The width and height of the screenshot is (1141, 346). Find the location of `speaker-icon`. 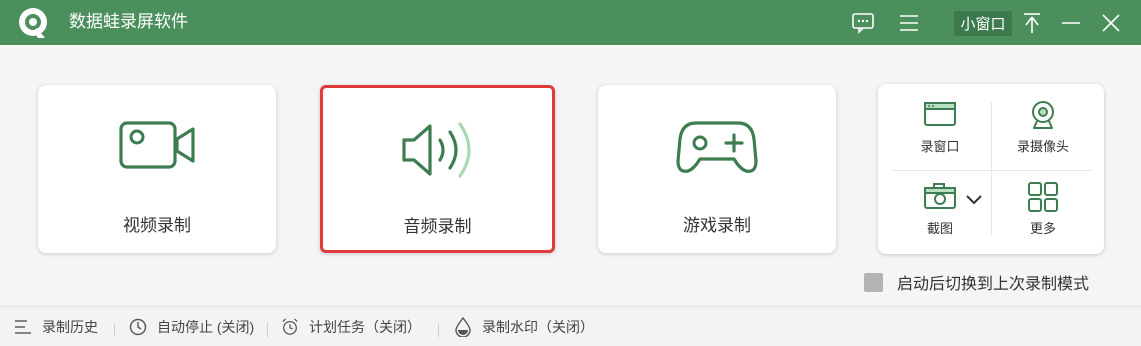

speaker-icon is located at coordinates (436, 150).